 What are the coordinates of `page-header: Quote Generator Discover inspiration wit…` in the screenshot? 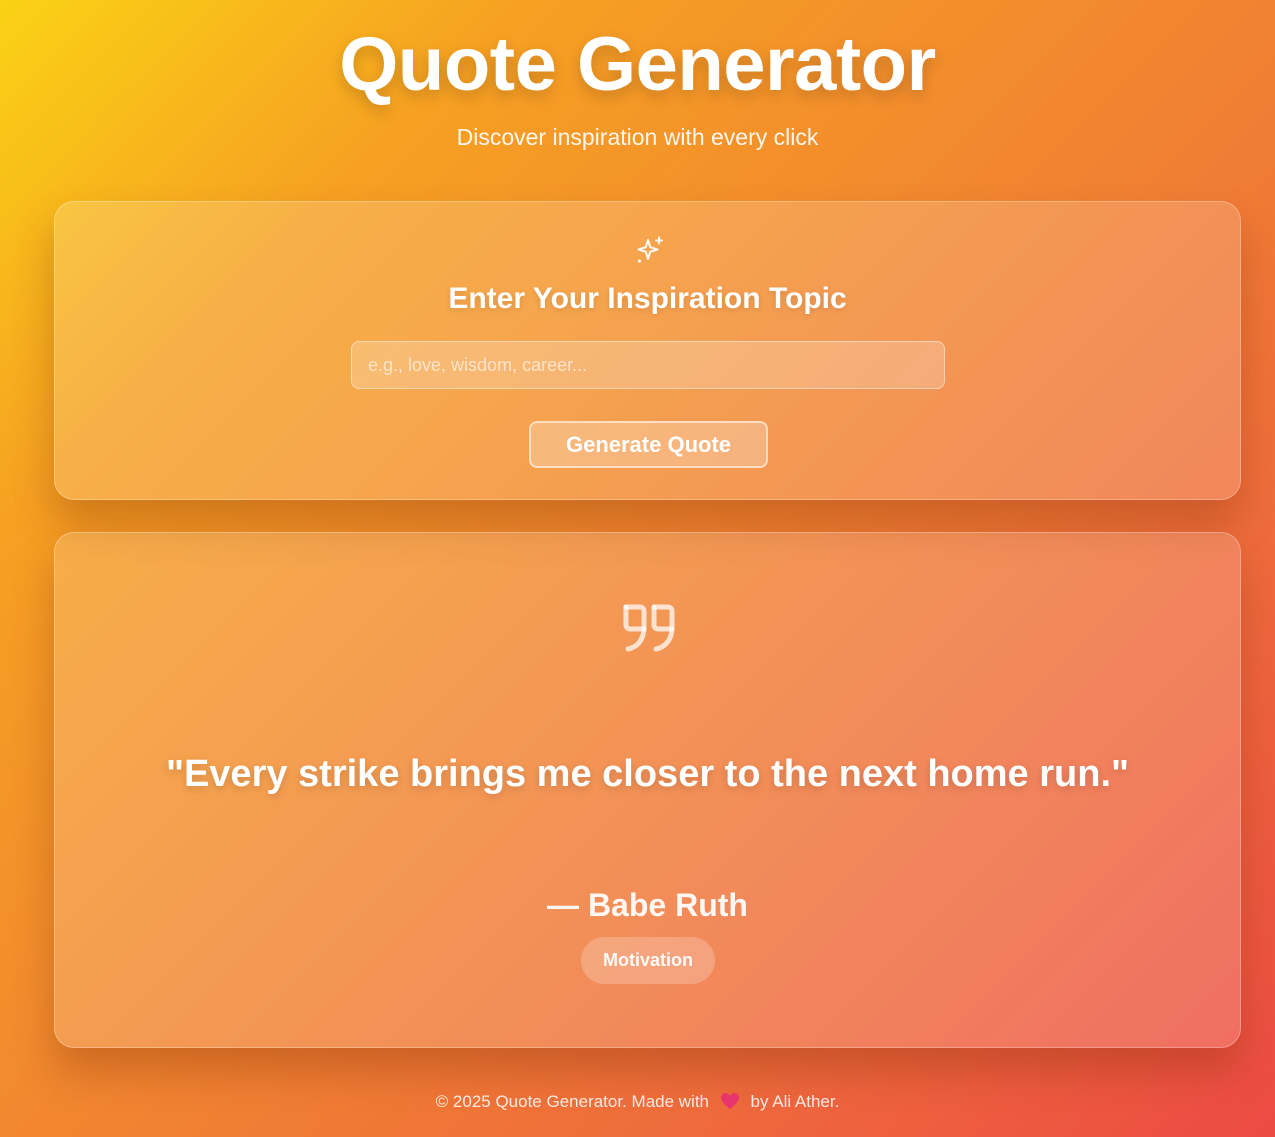 It's located at (637, 86).